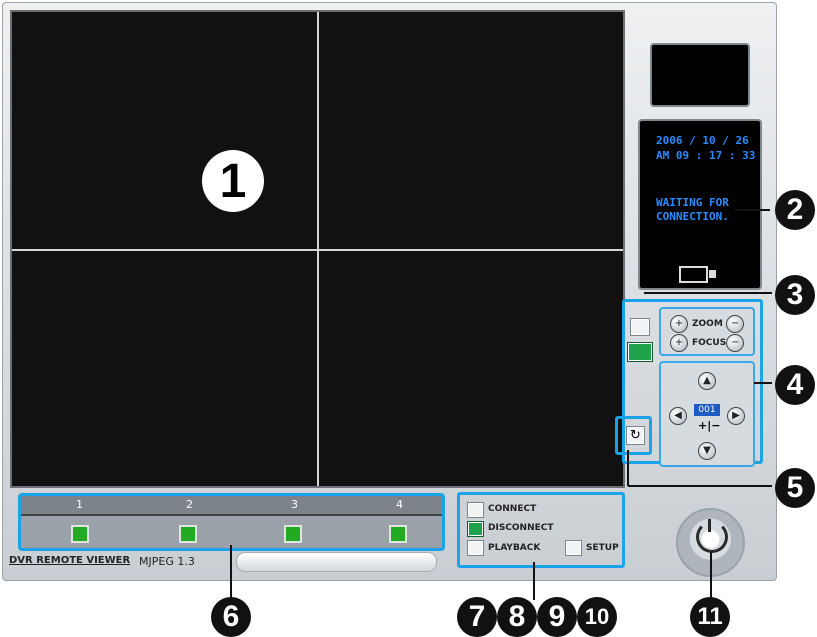  Describe the element at coordinates (231, 617) in the screenshot. I see `callout-6: 6` at that location.